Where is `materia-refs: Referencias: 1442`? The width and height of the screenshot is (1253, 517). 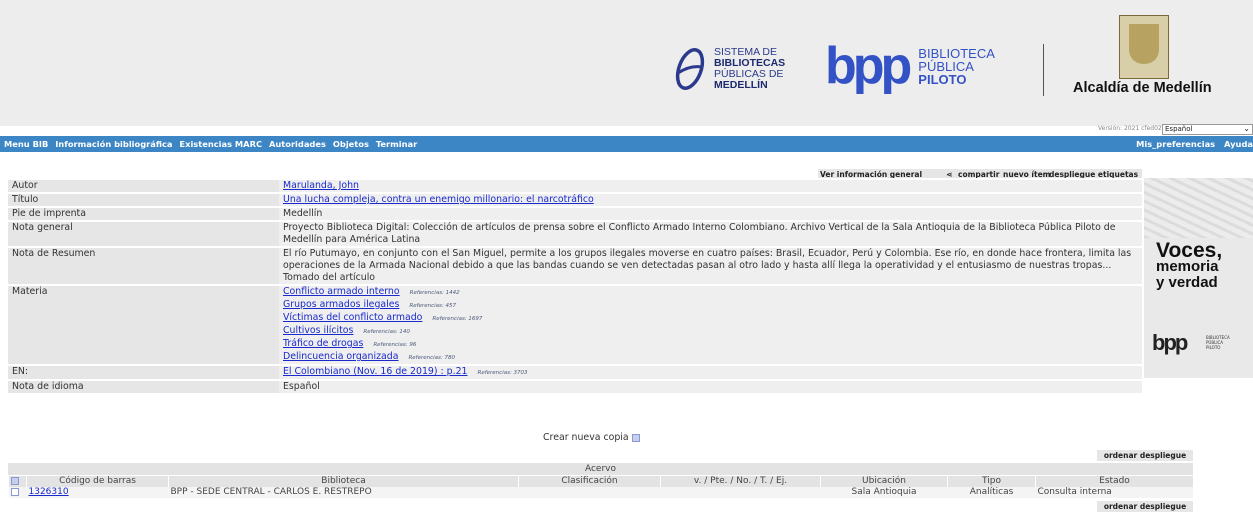 materia-refs: Referencias: 1442 is located at coordinates (434, 293).